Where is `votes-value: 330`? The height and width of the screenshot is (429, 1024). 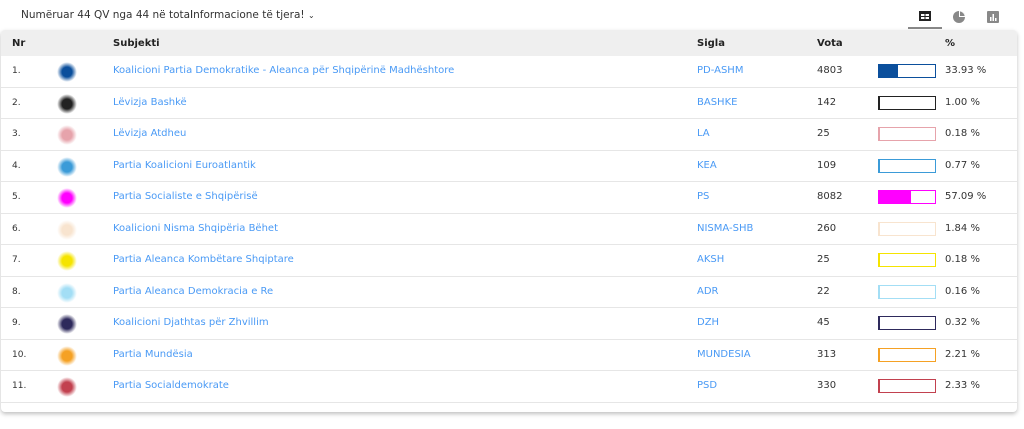 votes-value: 330 is located at coordinates (827, 385).